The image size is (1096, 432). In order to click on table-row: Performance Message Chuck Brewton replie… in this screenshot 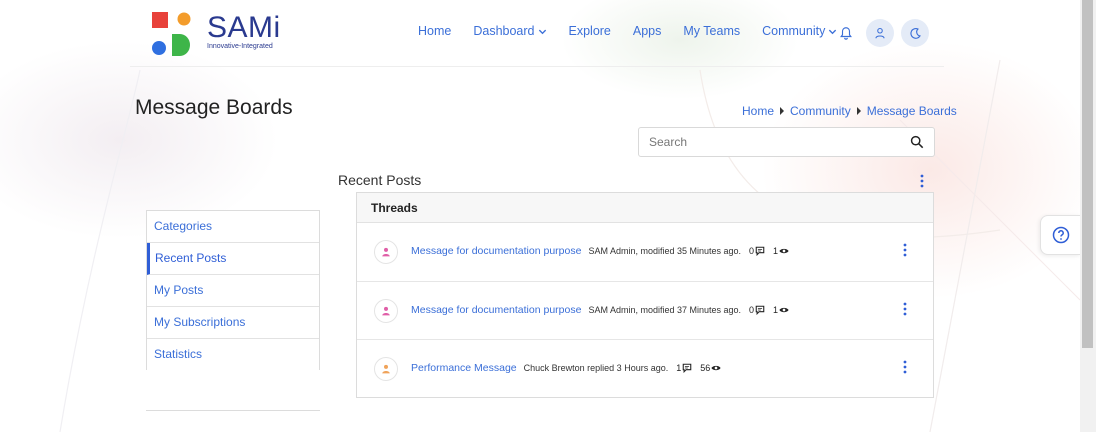, I will do `click(645, 369)`.